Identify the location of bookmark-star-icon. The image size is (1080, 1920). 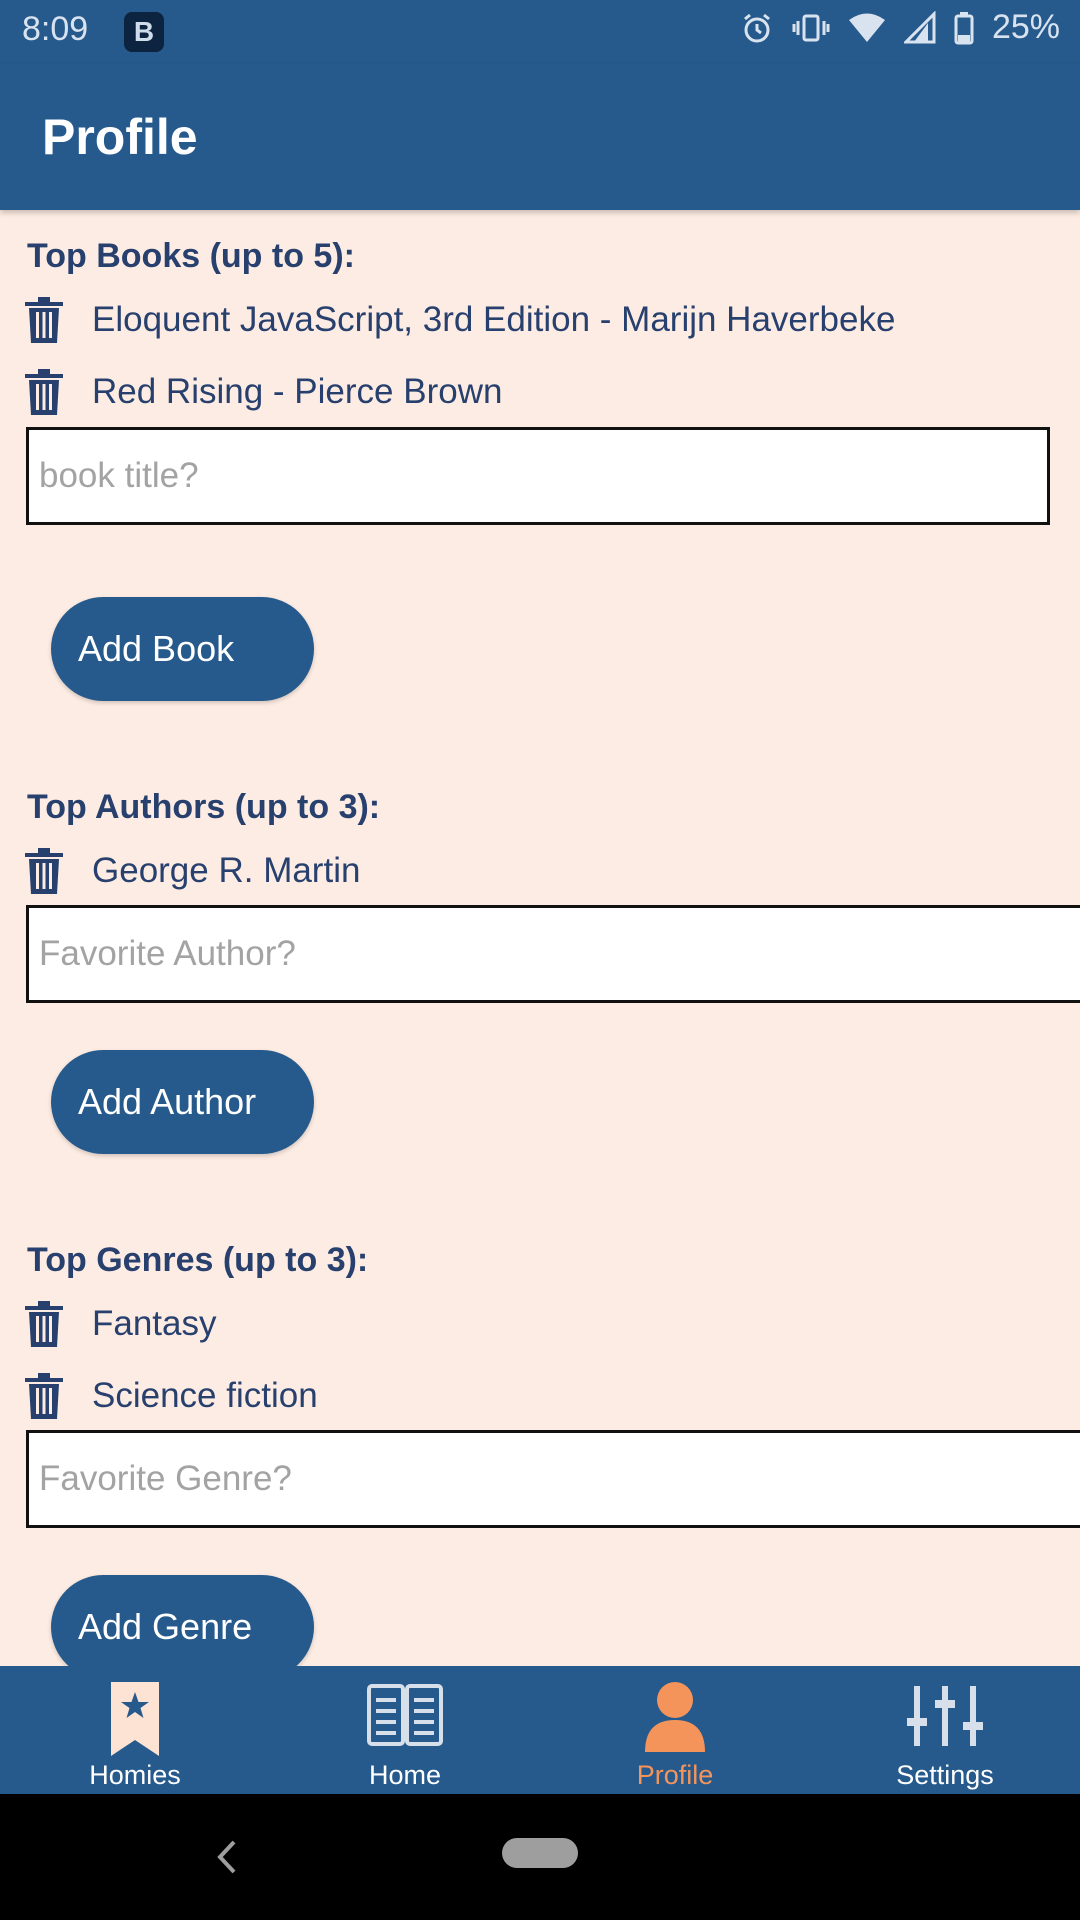
(135, 1719).